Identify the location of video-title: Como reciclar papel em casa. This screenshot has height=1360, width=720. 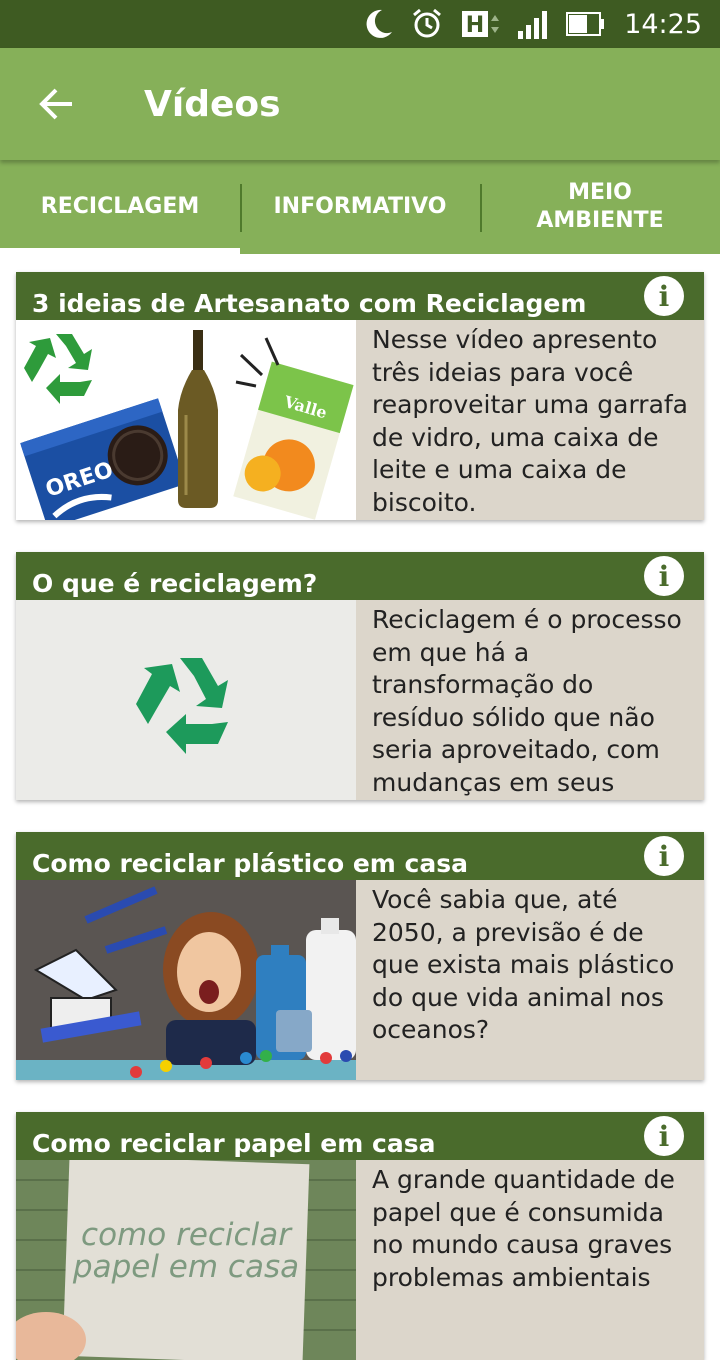
(234, 1143).